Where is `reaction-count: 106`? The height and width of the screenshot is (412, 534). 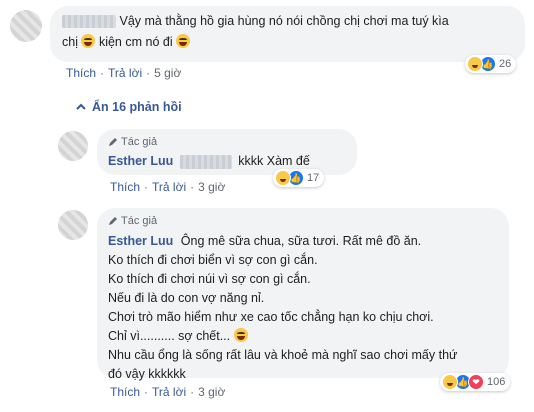
reaction-count: 106 is located at coordinates (496, 382).